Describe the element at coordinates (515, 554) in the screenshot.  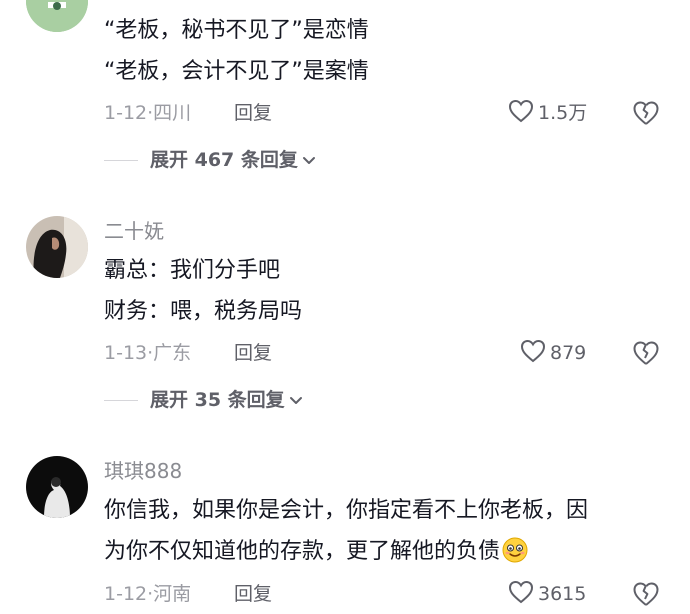
I see `smile-emoji-icon` at that location.